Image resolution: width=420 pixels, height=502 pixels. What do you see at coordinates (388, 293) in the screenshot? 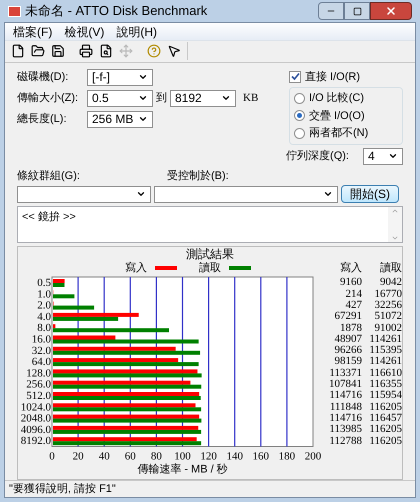
I see `read-value: 16770` at bounding box center [388, 293].